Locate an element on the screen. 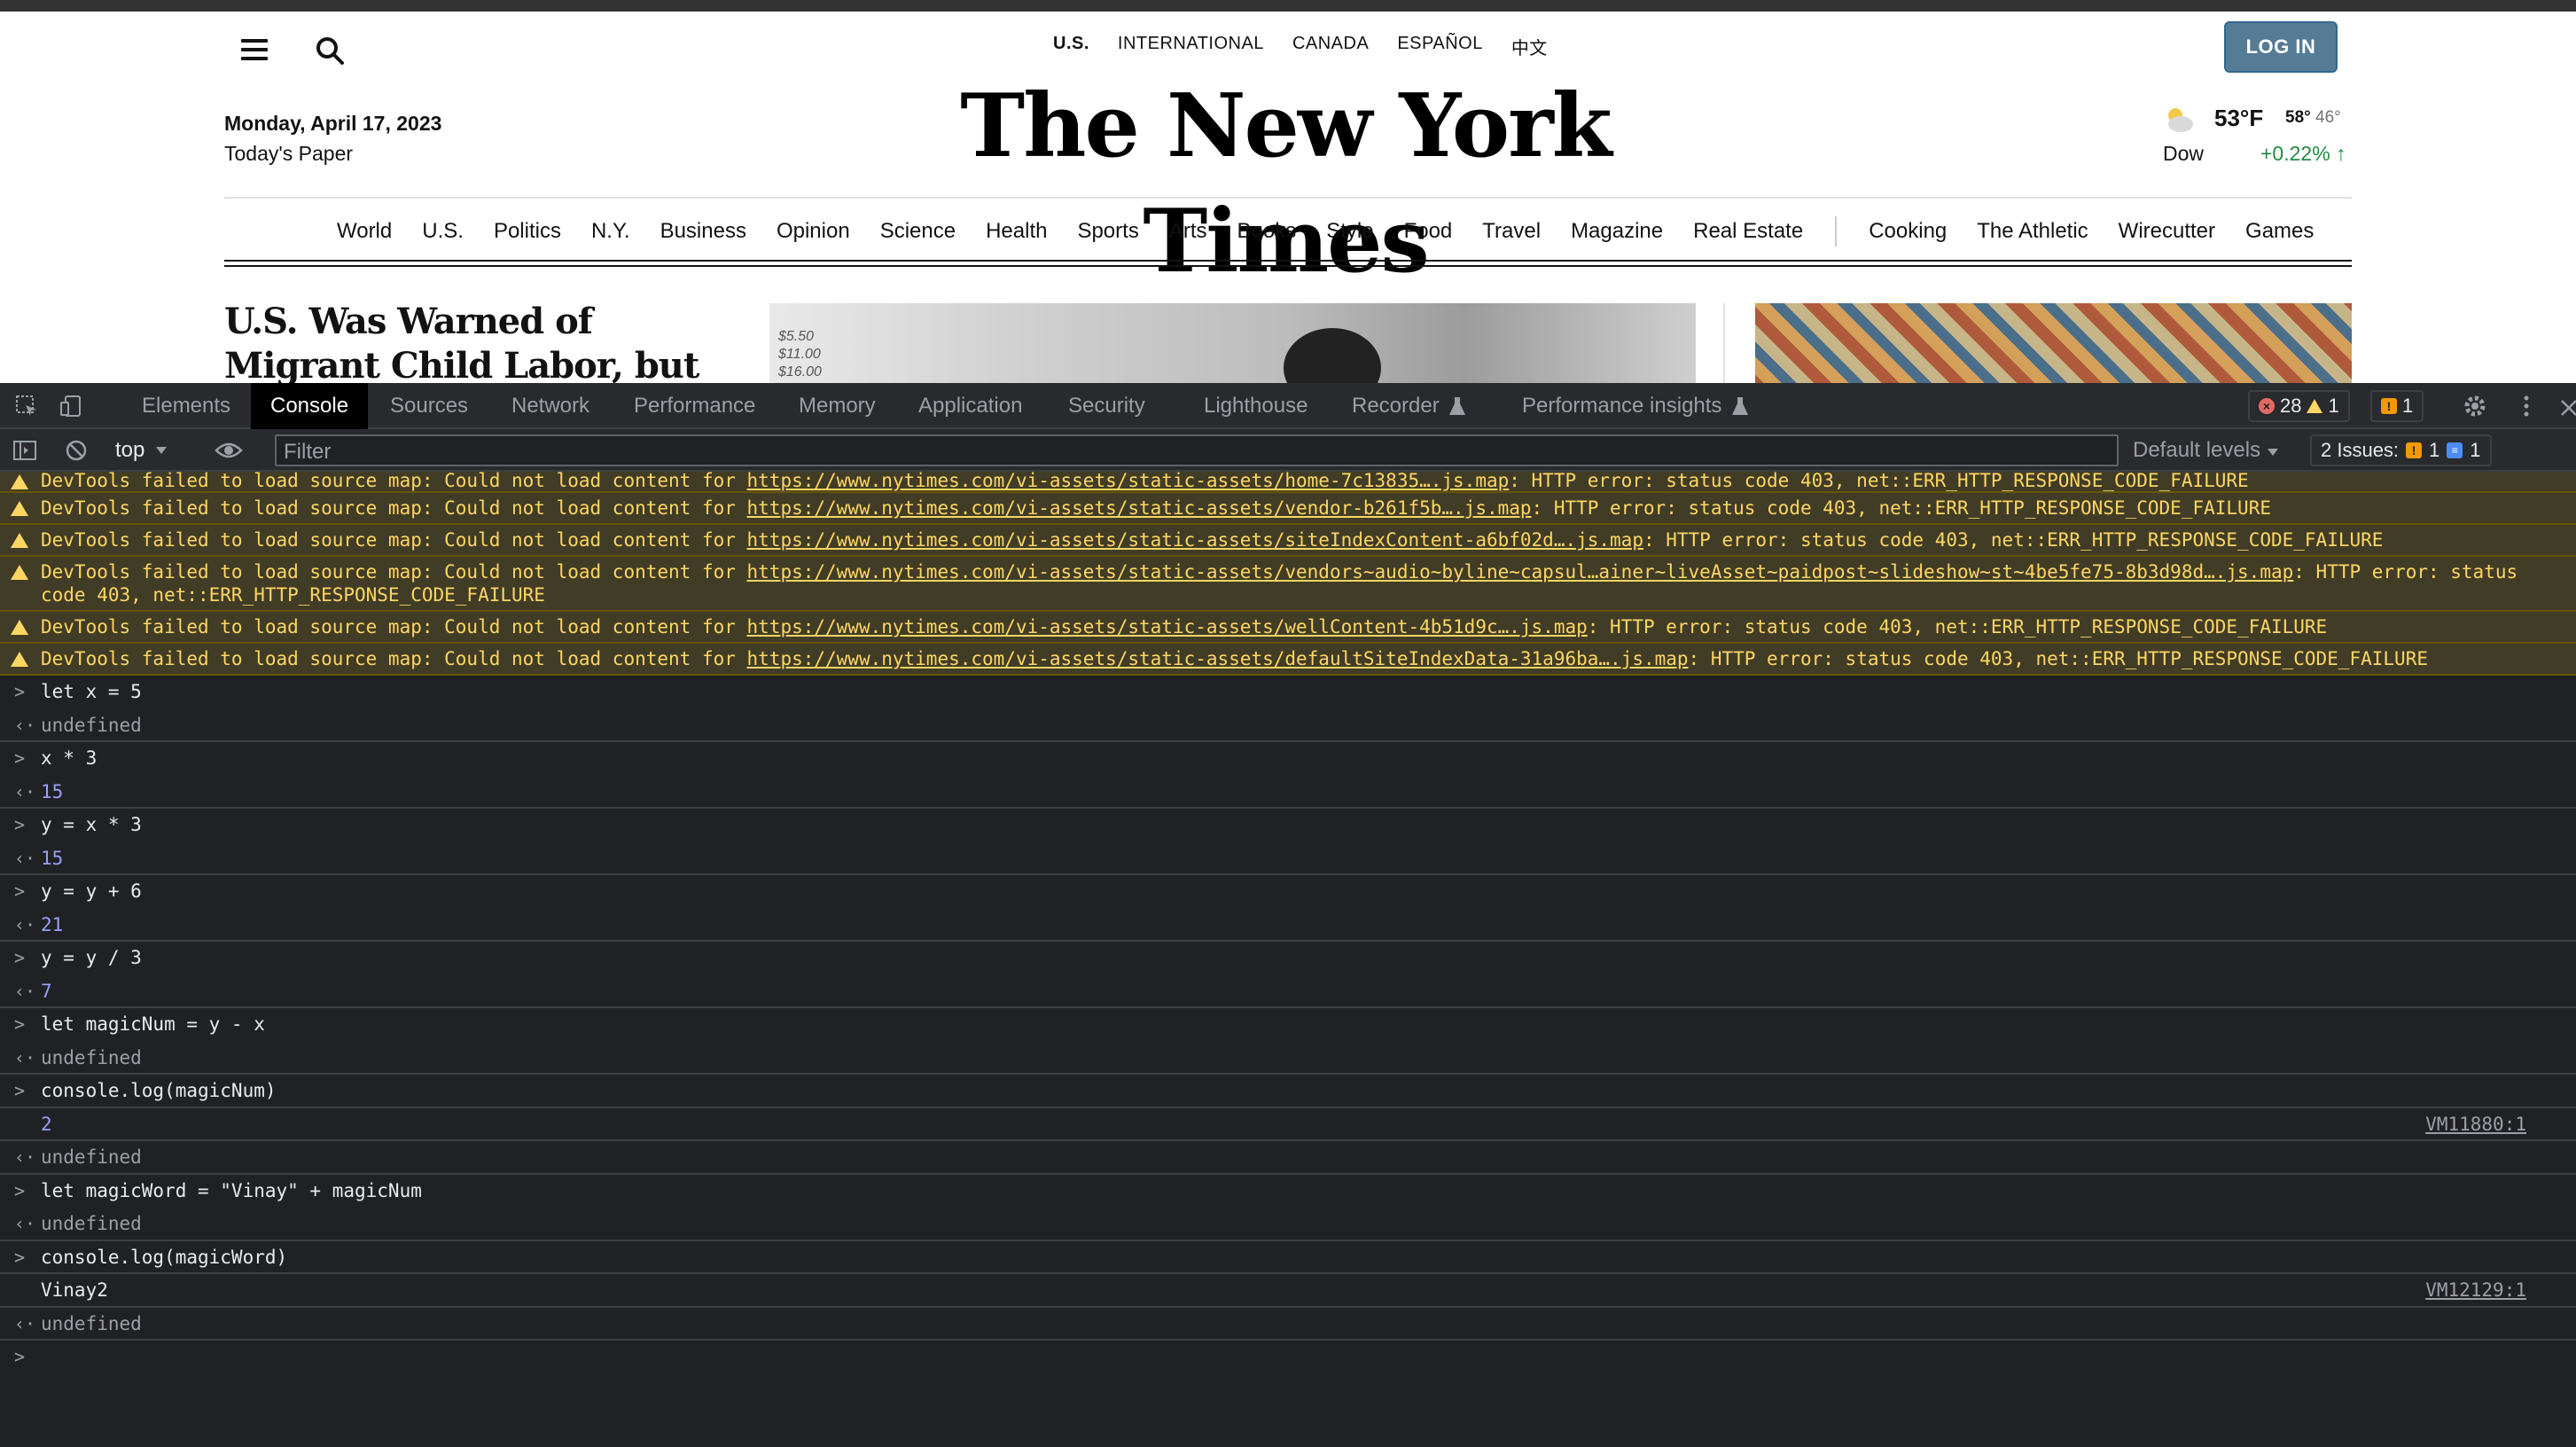 The width and height of the screenshot is (2576, 1447). current-date: Monday, April 17, 2023 is located at coordinates (333, 123).